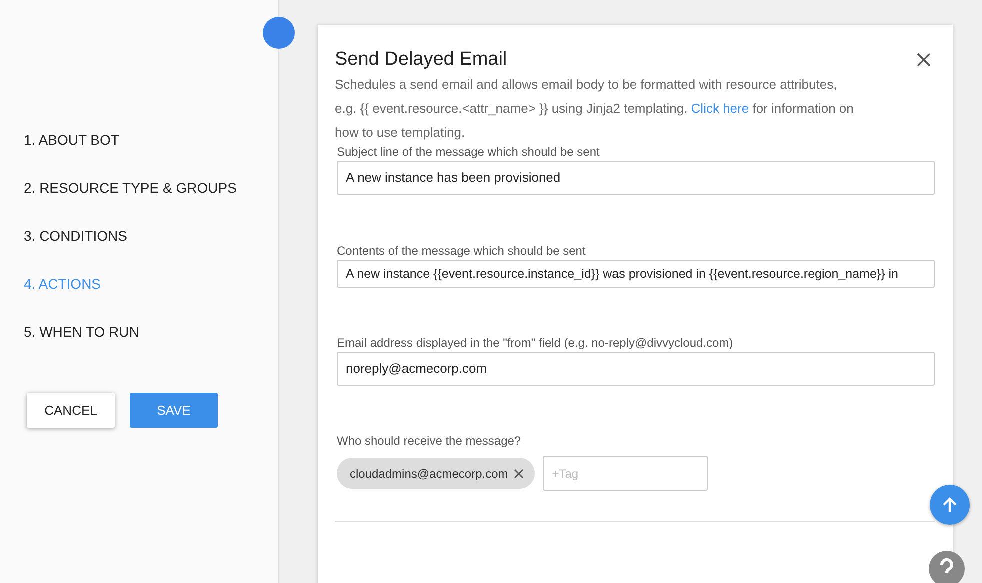 The width and height of the screenshot is (982, 583). What do you see at coordinates (636, 178) in the screenshot?
I see `input-field: A new instance has been provisioned` at bounding box center [636, 178].